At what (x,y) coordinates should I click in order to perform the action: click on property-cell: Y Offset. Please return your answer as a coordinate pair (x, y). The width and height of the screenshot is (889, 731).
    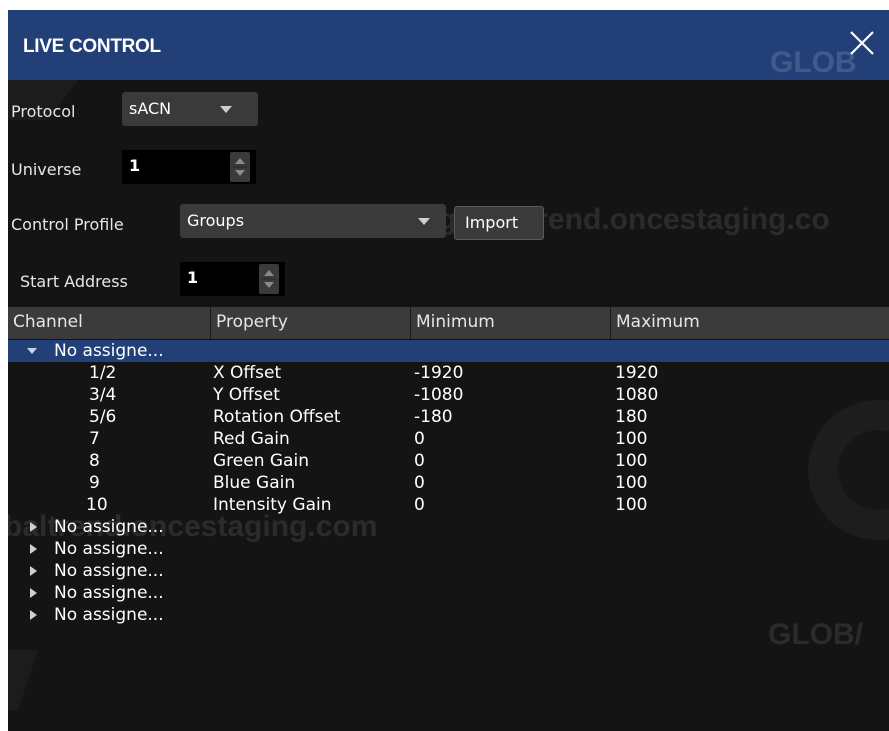
    Looking at the image, I should click on (246, 395).